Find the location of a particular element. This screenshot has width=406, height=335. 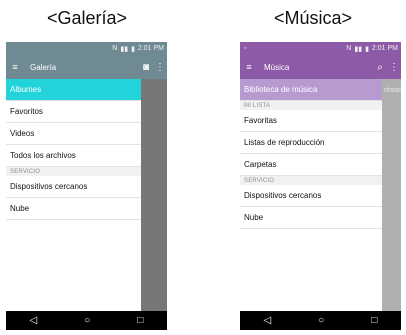

background-scrim: rtistas is located at coordinates (391, 195).